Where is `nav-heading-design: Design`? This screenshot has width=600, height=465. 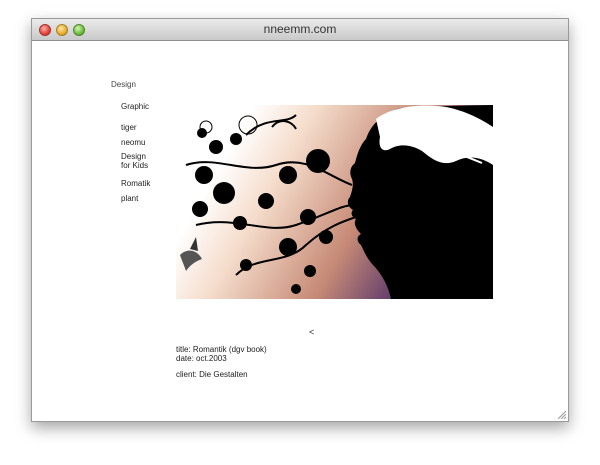
nav-heading-design: Design is located at coordinates (123, 84).